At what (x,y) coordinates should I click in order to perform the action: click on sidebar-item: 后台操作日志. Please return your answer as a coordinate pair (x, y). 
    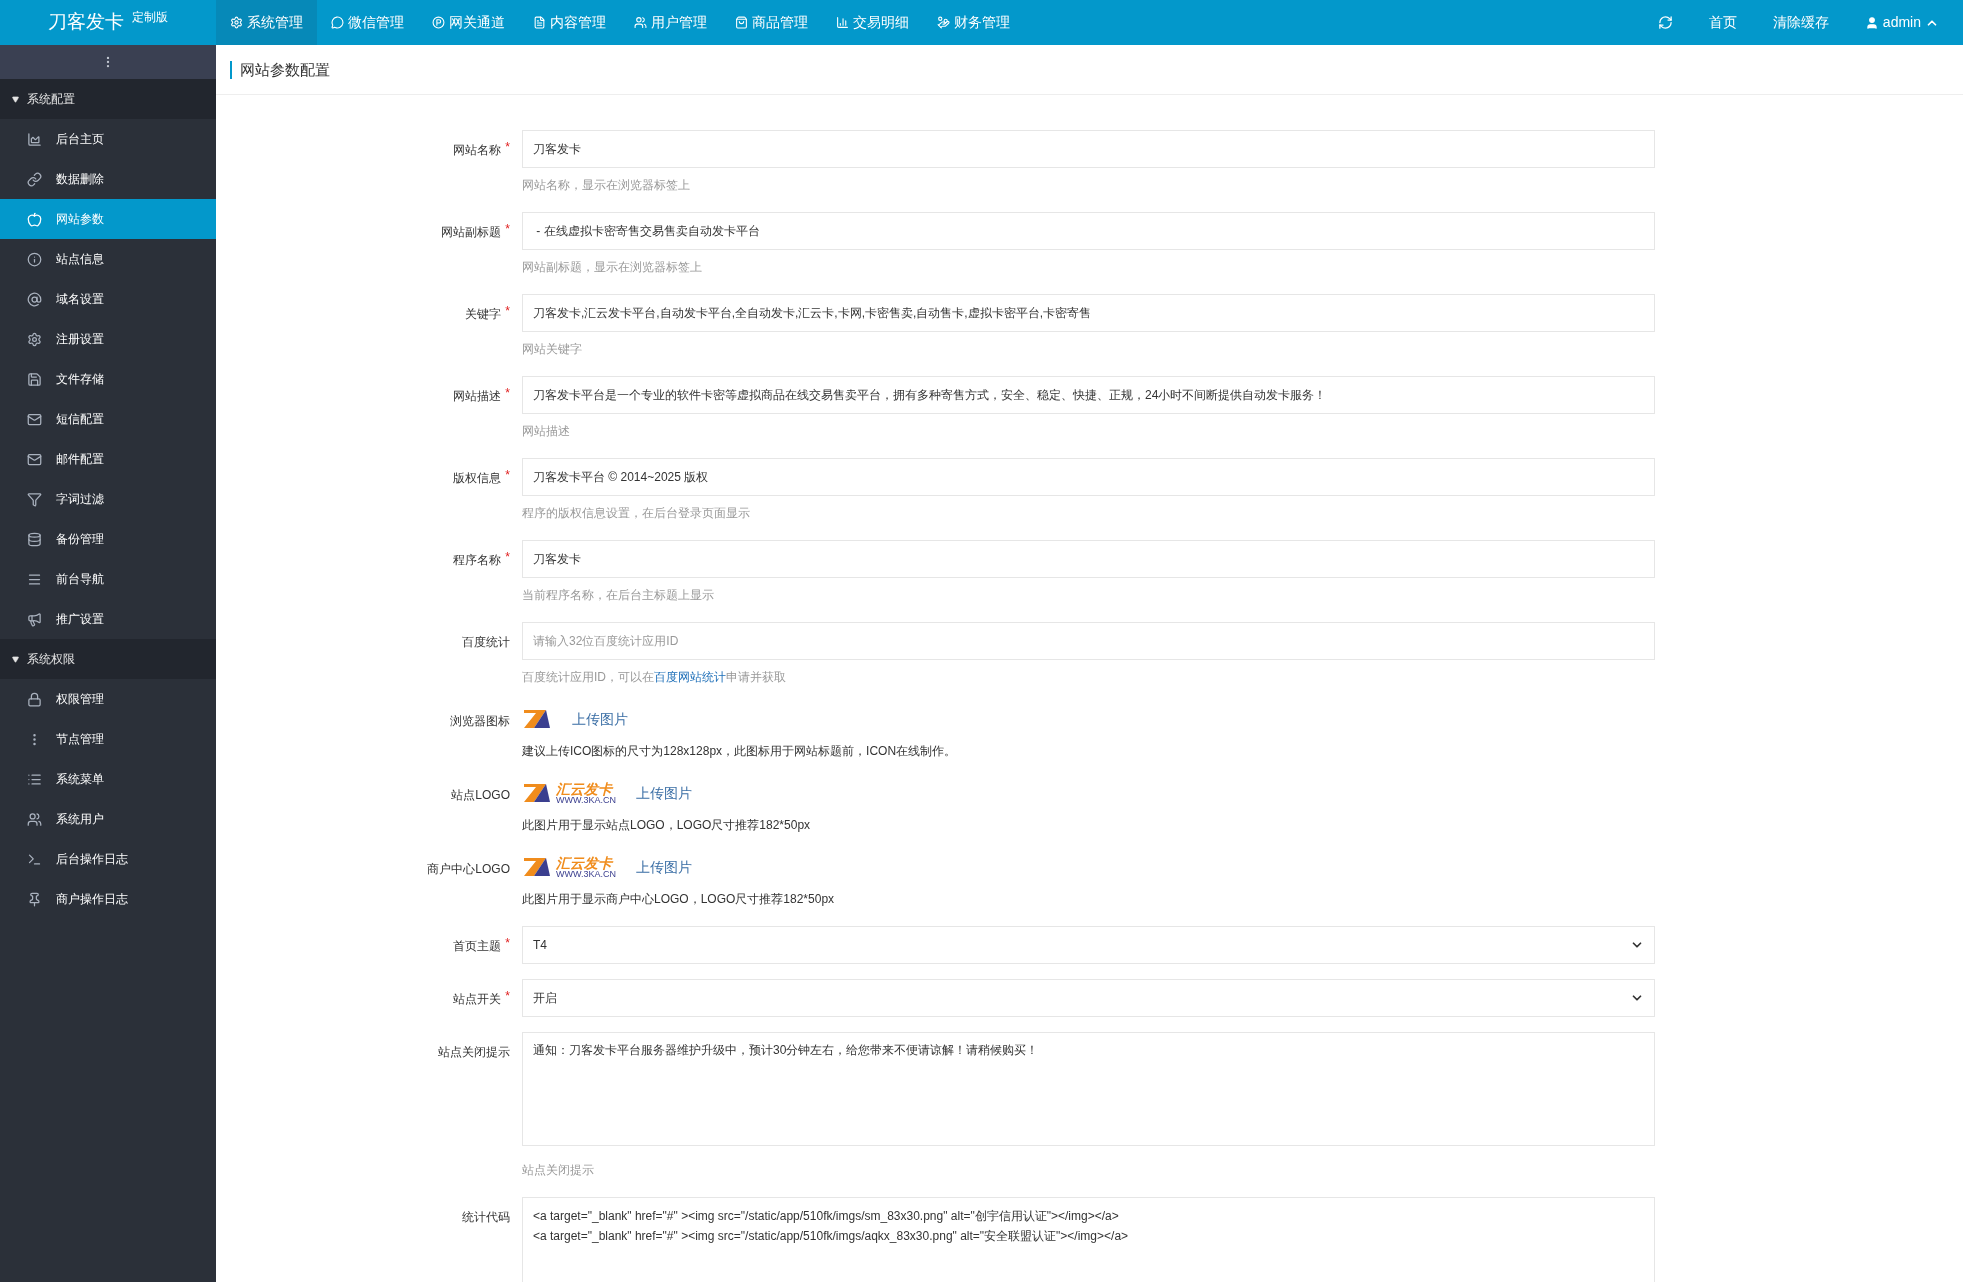
    Looking at the image, I should click on (108, 859).